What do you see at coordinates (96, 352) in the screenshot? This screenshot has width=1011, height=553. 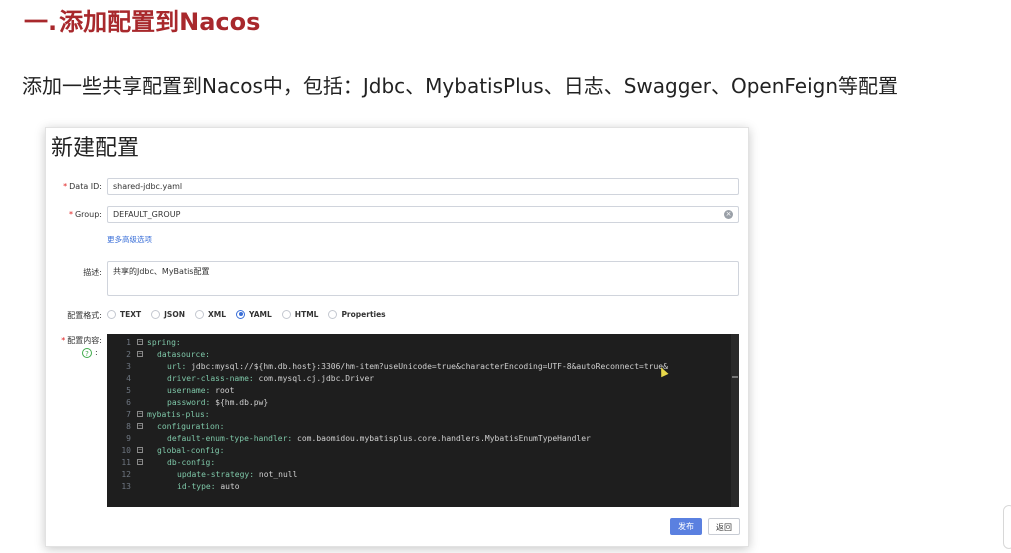 I see `help-colon: :` at bounding box center [96, 352].